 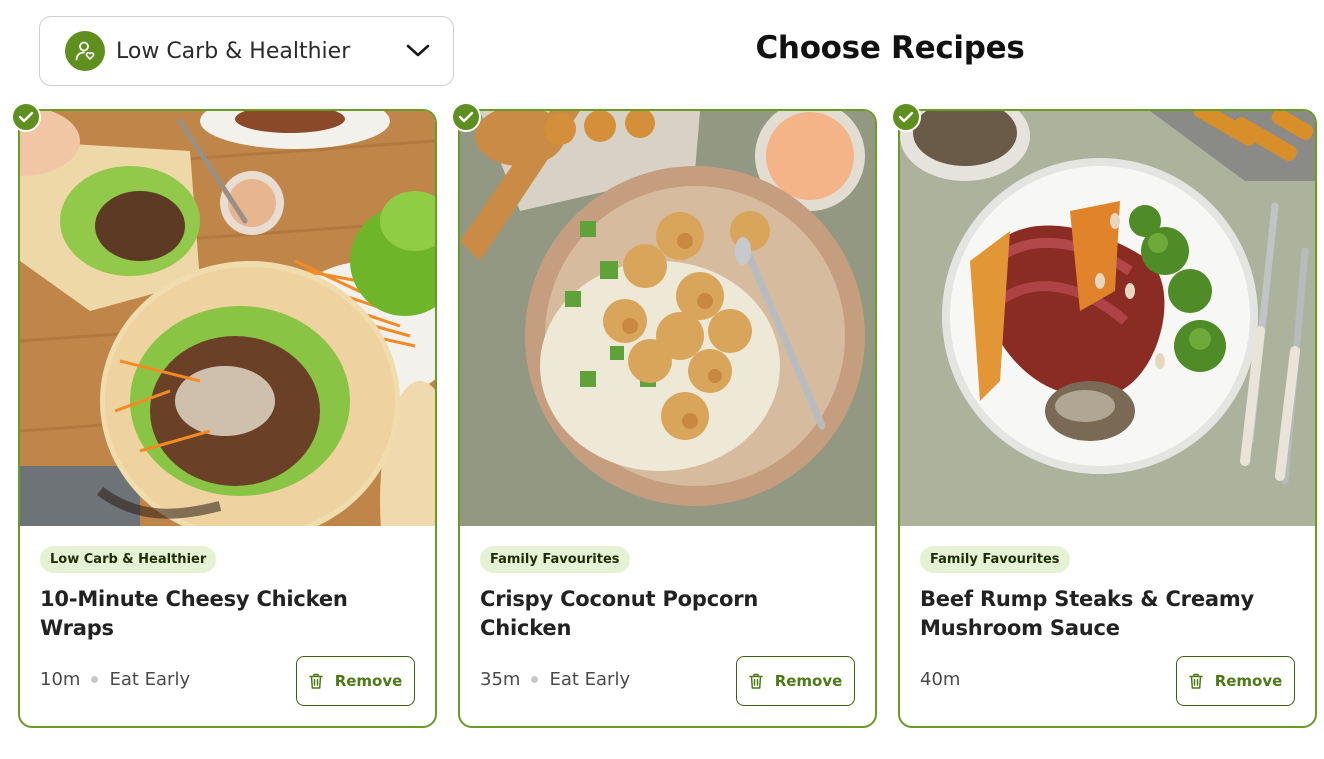 I want to click on plan-selector-dropdown: Low Carb & Healthier, so click(x=246, y=51).